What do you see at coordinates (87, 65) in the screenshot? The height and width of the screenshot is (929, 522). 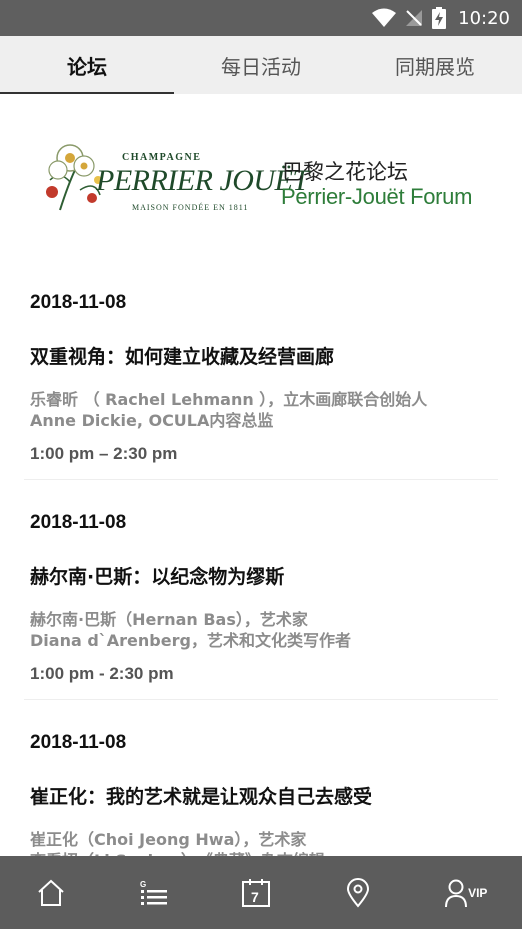 I see `tab-forum: 论坛` at bounding box center [87, 65].